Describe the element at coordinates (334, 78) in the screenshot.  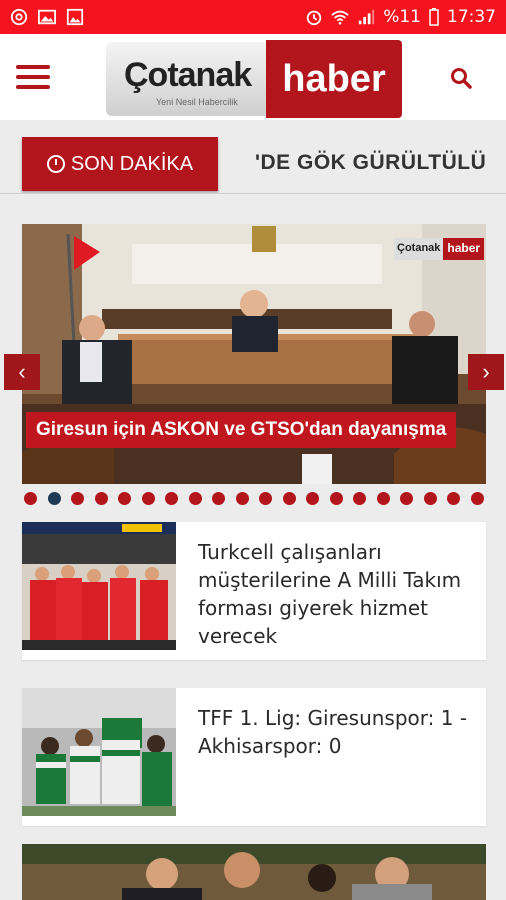
I see `logo-word-right: haber` at that location.